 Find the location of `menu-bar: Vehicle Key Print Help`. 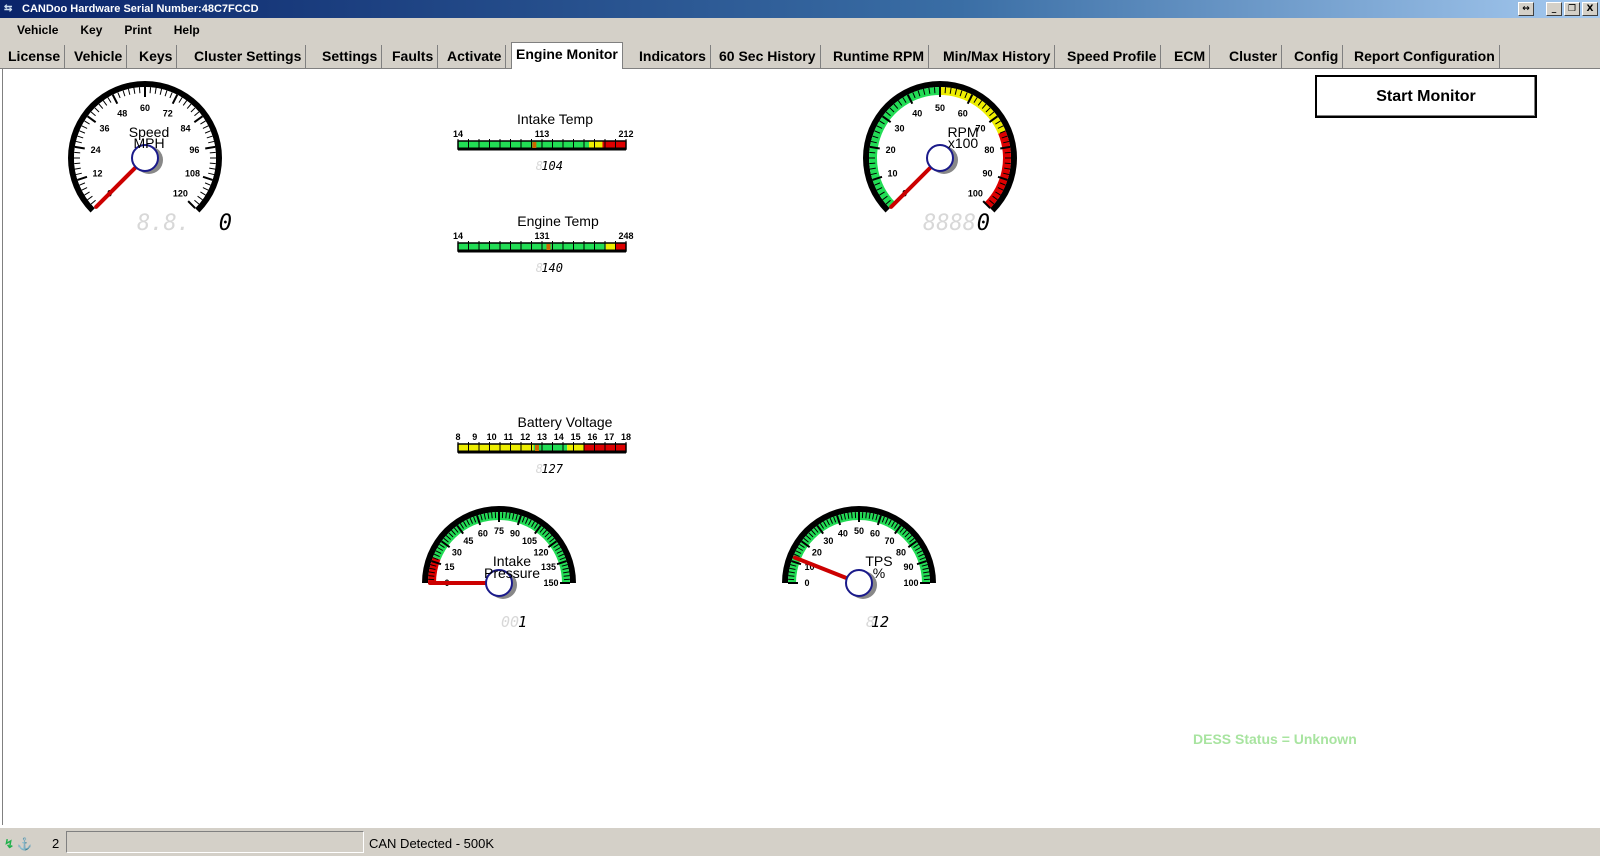

menu-bar: Vehicle Key Print Help is located at coordinates (800, 30).